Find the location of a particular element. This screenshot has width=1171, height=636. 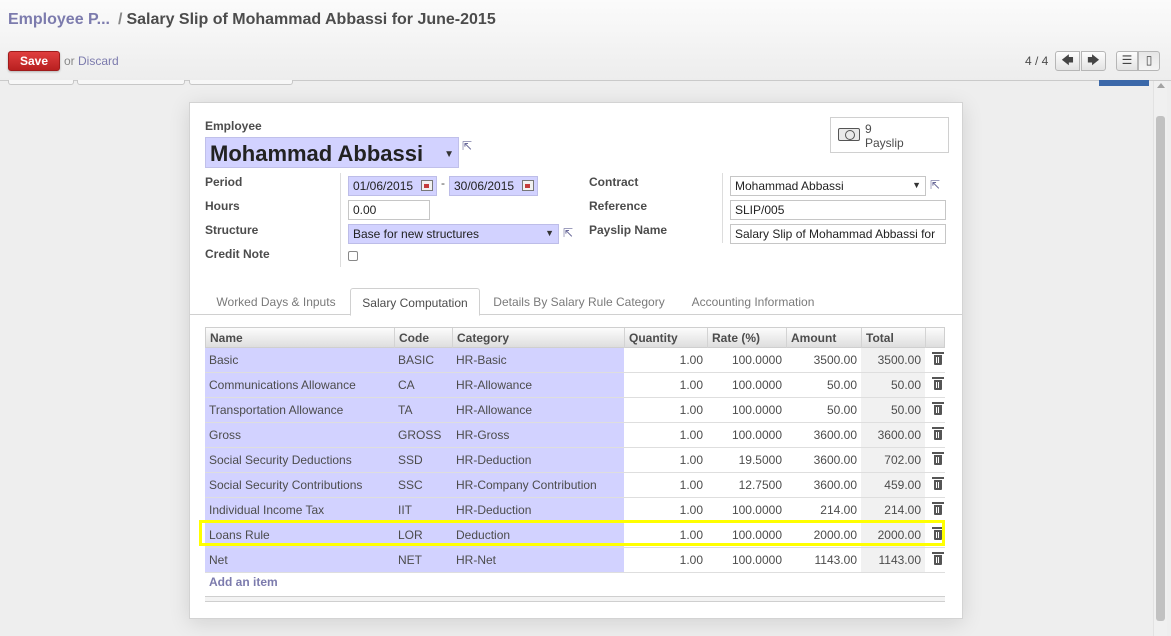

structure-field: Base for new structures ▼ is located at coordinates (453, 234).